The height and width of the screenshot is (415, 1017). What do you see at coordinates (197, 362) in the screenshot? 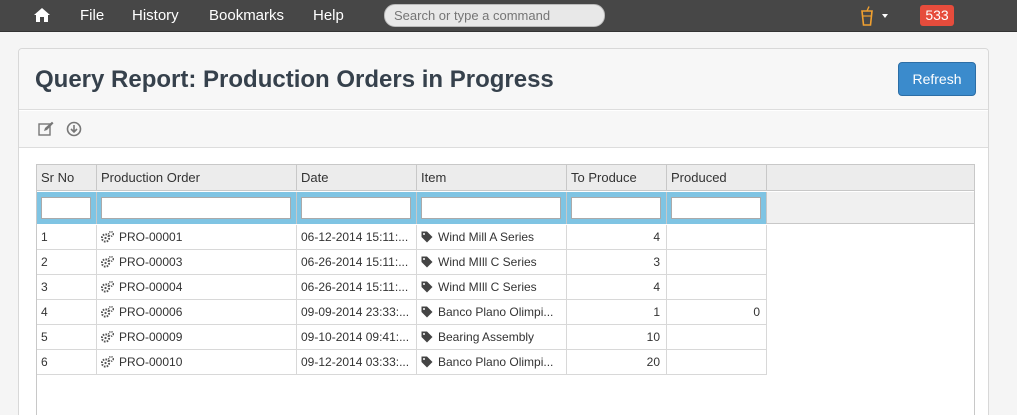
I see `cell-production-order: PRO-00010` at bounding box center [197, 362].